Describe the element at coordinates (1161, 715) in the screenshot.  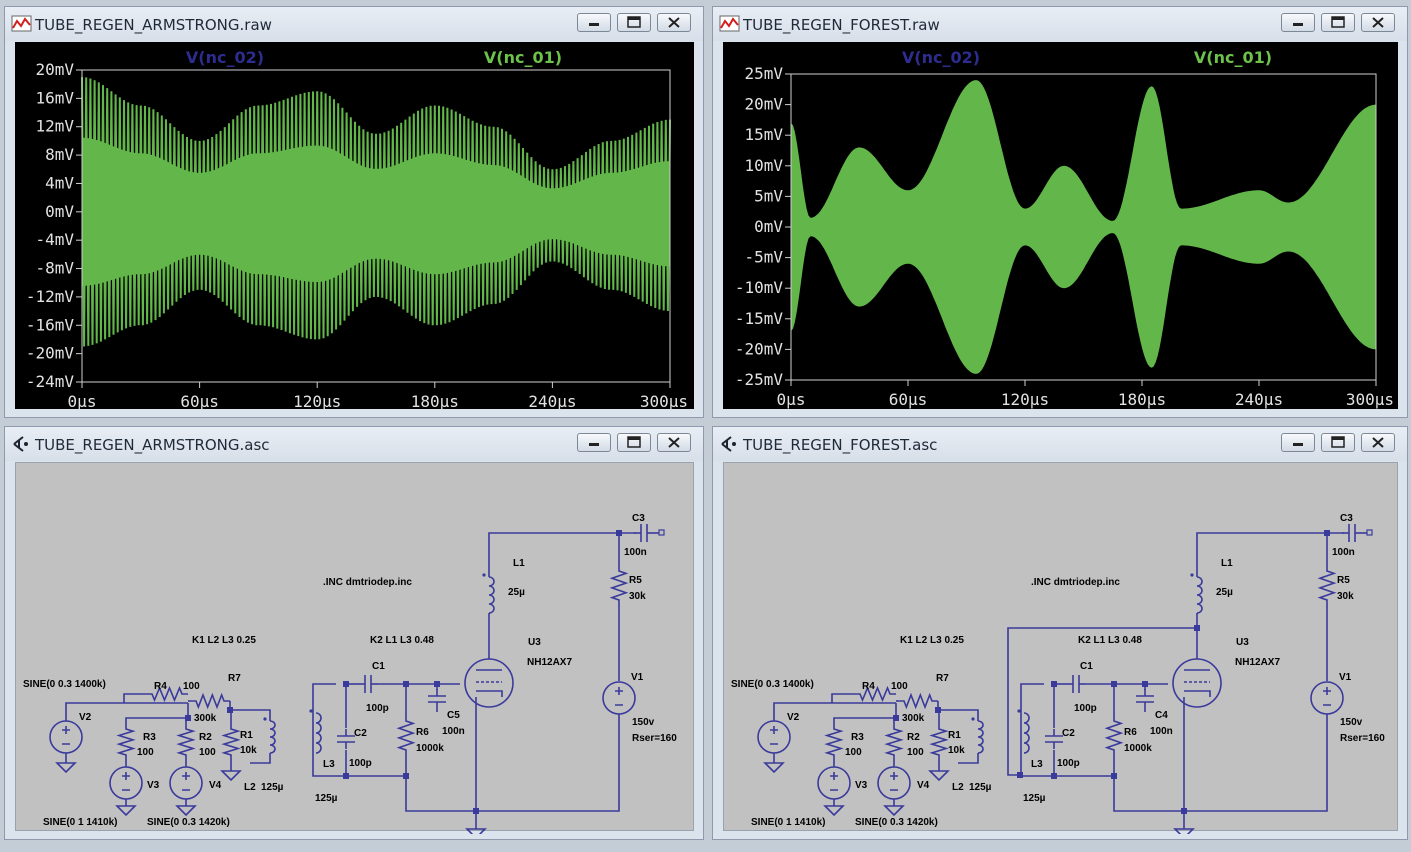
I see `label-c-small: C4` at that location.